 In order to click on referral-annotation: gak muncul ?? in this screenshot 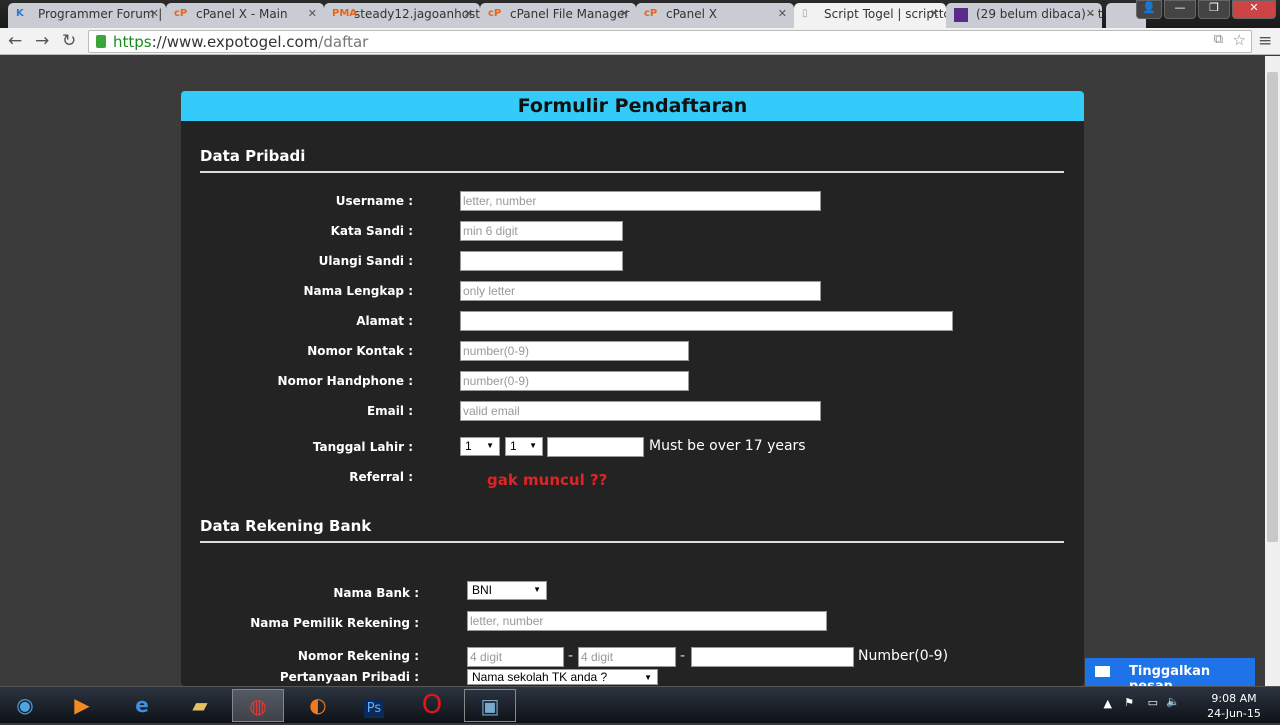, I will do `click(547, 480)`.